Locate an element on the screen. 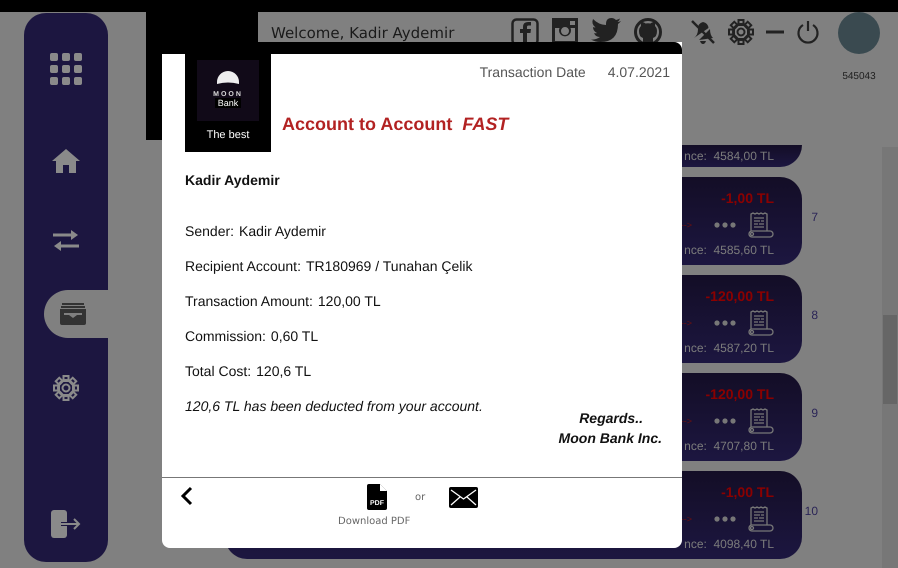 Image resolution: width=898 pixels, height=568 pixels. detail-label: Total Cost: is located at coordinates (218, 371).